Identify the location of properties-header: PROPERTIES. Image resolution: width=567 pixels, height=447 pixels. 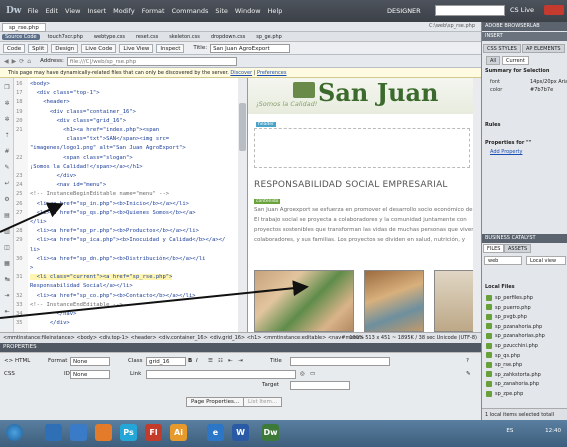
(240, 347).